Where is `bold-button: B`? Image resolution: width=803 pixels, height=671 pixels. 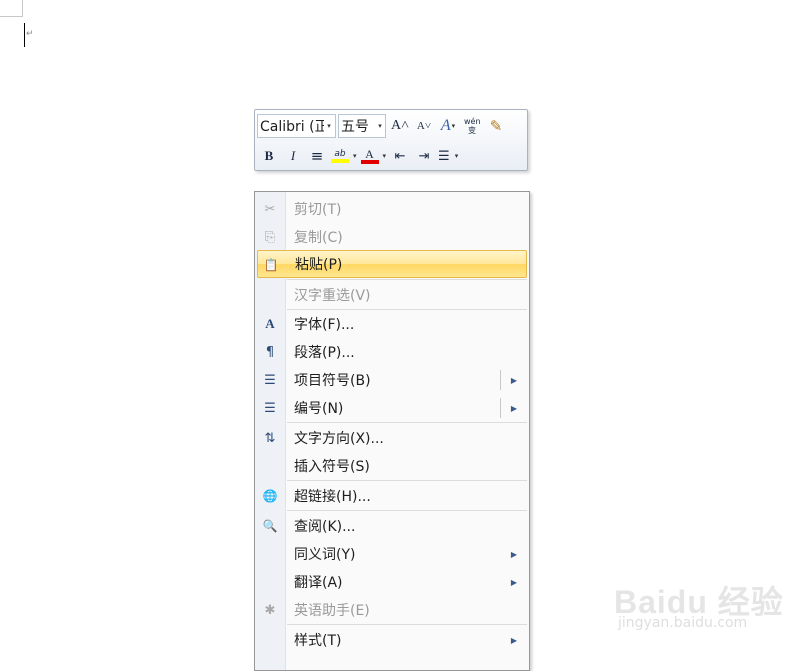
bold-button: B is located at coordinates (269, 156).